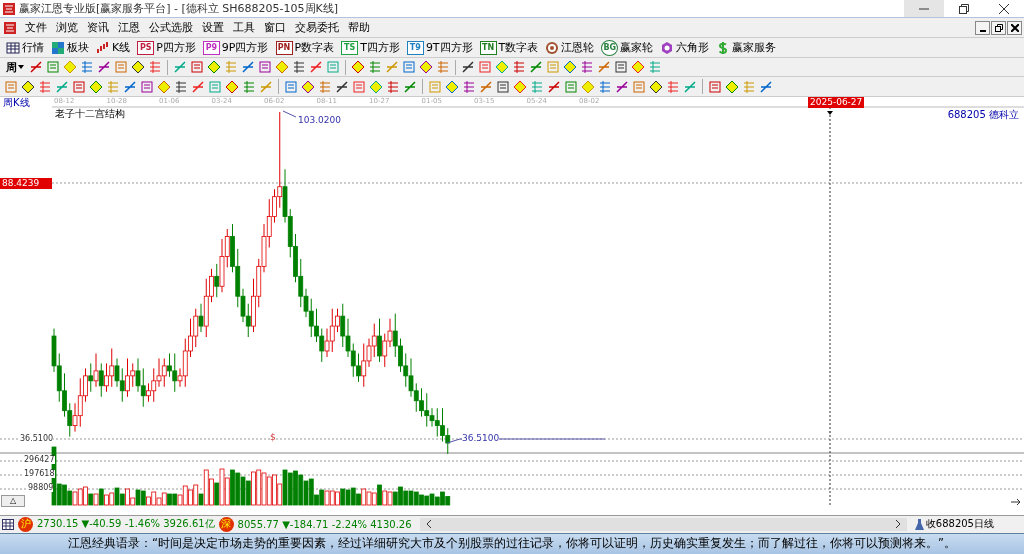 This screenshot has height=554, width=1024. I want to click on menu-item: 公式选股, so click(171, 28).